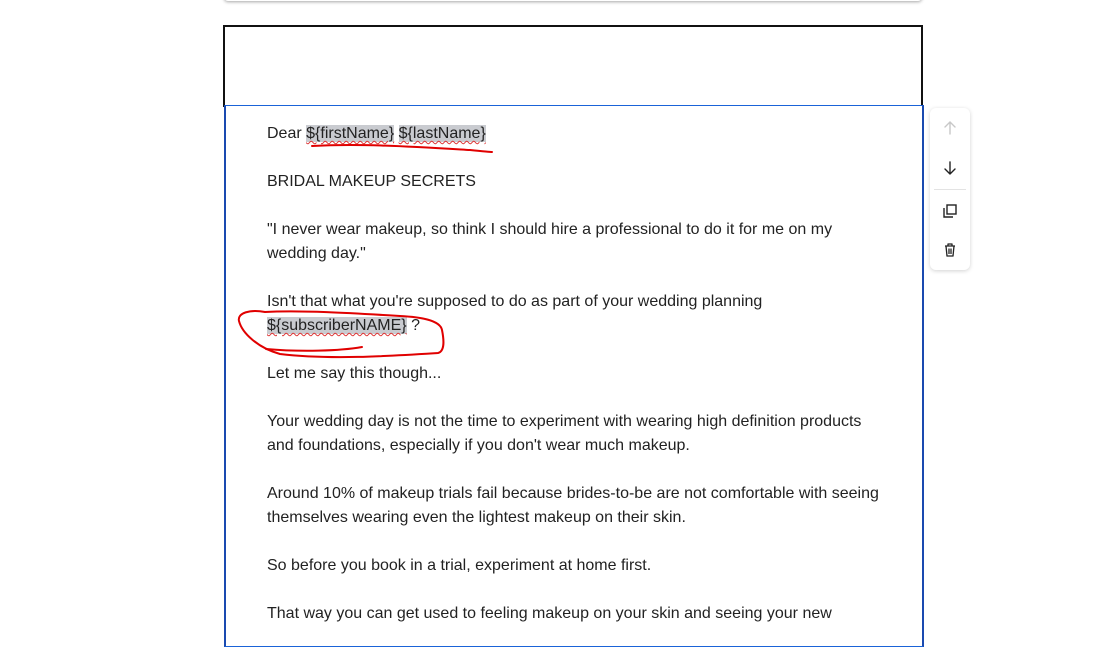  What do you see at coordinates (350, 133) in the screenshot?
I see `first-name-merge-tag: ${firstName}` at bounding box center [350, 133].